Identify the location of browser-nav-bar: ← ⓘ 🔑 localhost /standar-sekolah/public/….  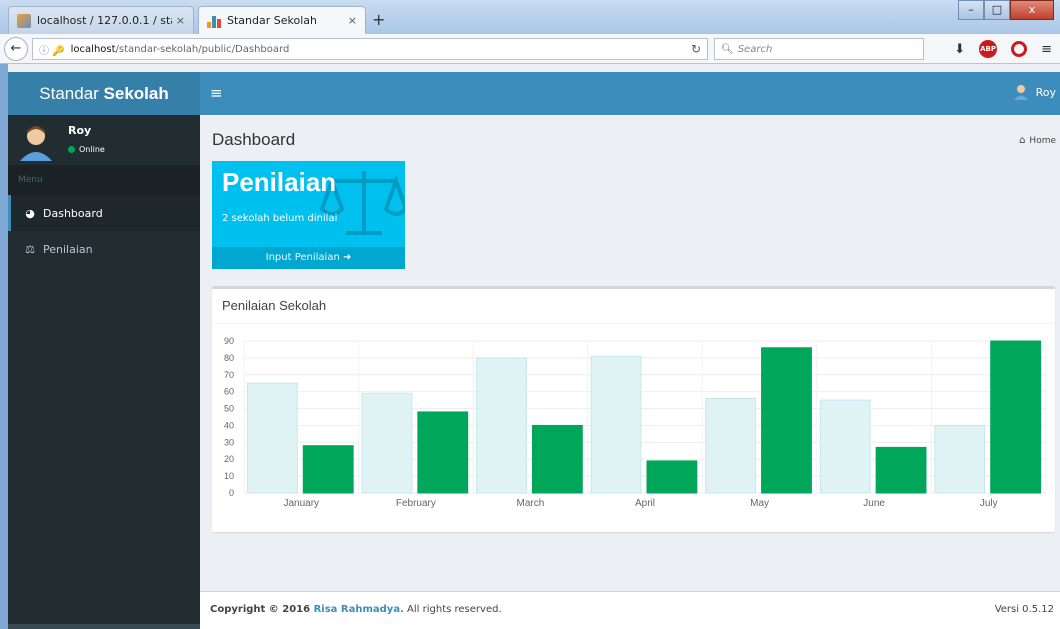
(530, 49).